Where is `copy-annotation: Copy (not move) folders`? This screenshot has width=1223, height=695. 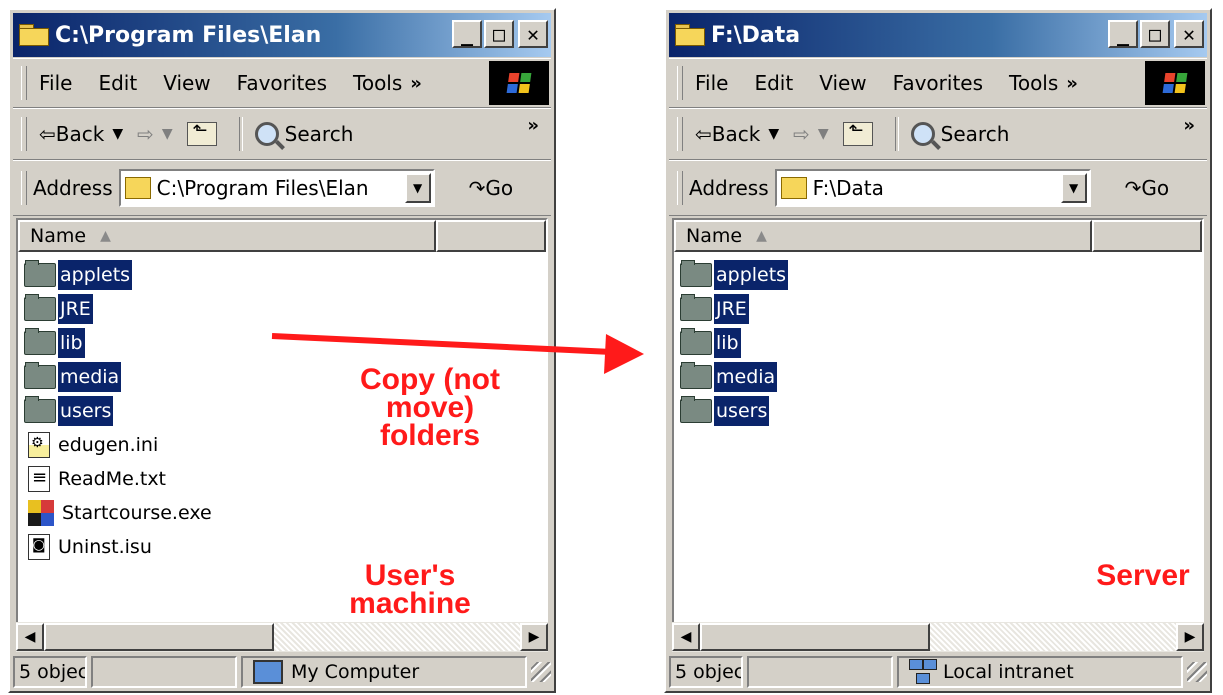
copy-annotation: Copy (not move) folders is located at coordinates (430, 407).